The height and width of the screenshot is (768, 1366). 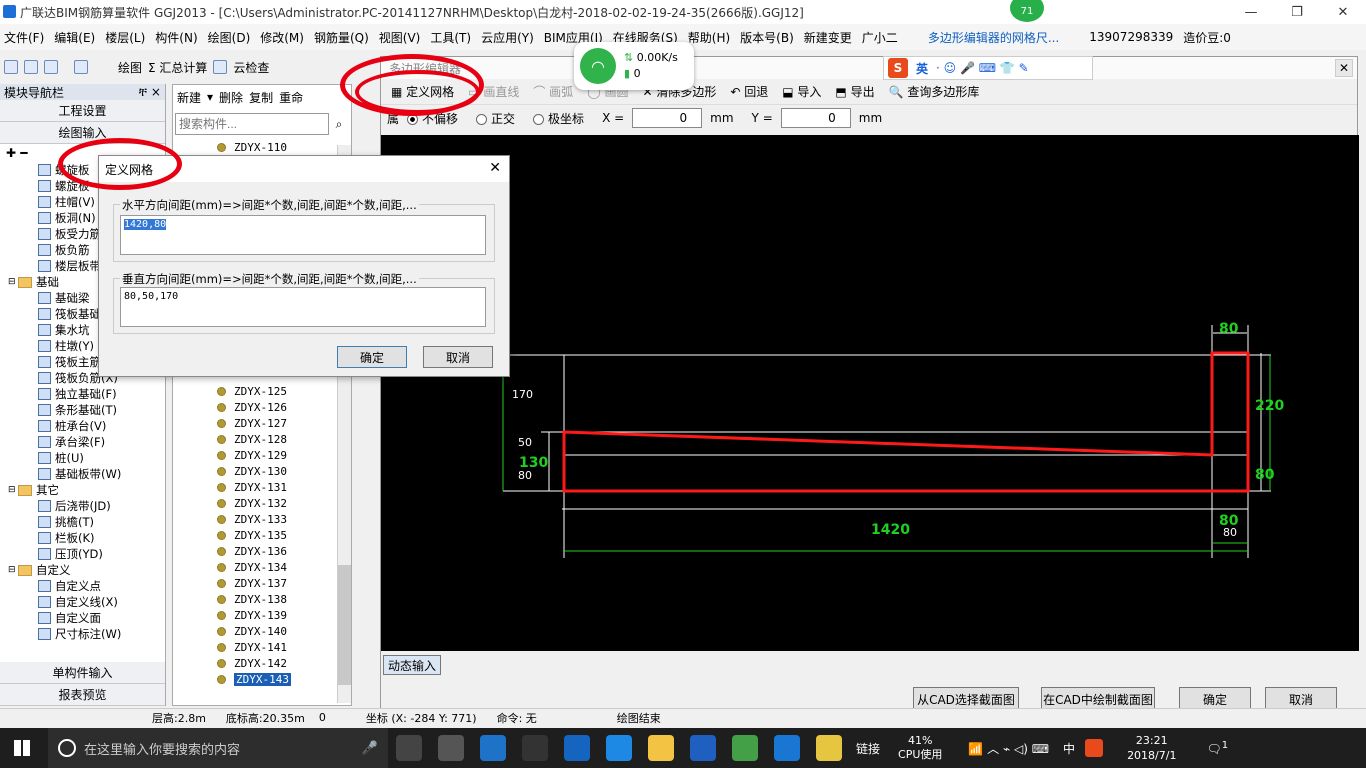 What do you see at coordinates (815, 118) in the screenshot?
I see `y-input: 0` at bounding box center [815, 118].